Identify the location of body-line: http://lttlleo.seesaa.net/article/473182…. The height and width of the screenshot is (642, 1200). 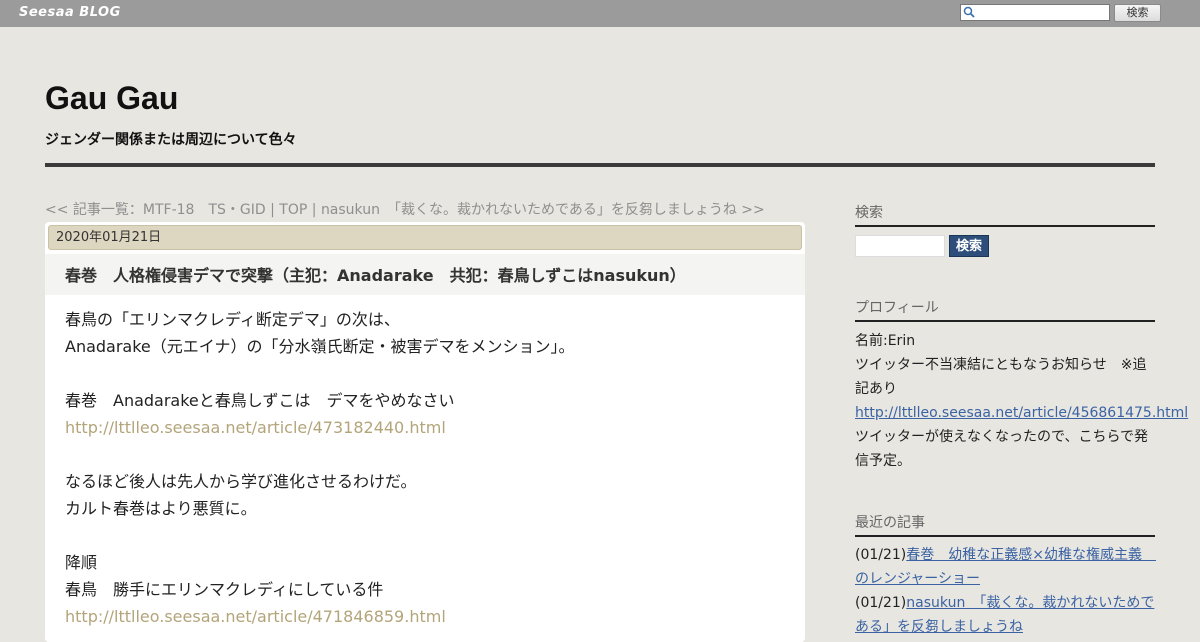
(425, 427).